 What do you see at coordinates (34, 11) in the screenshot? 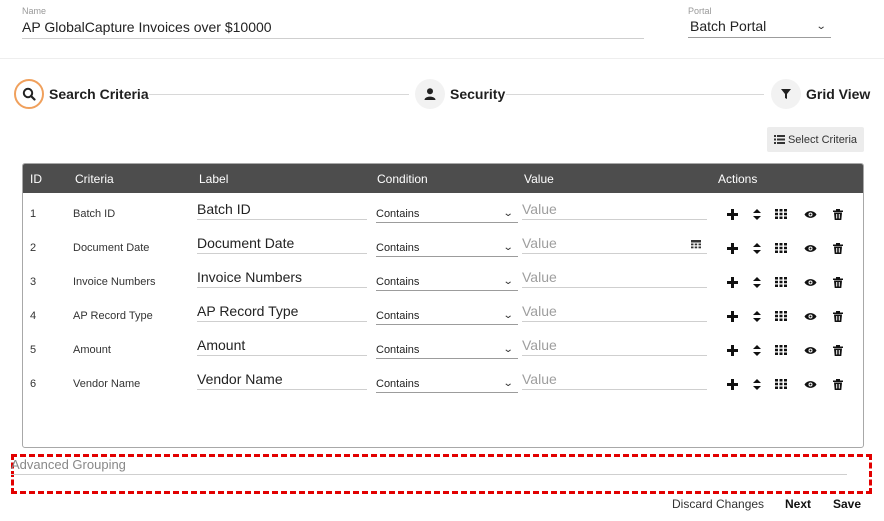
I see `name-caption: Name` at bounding box center [34, 11].